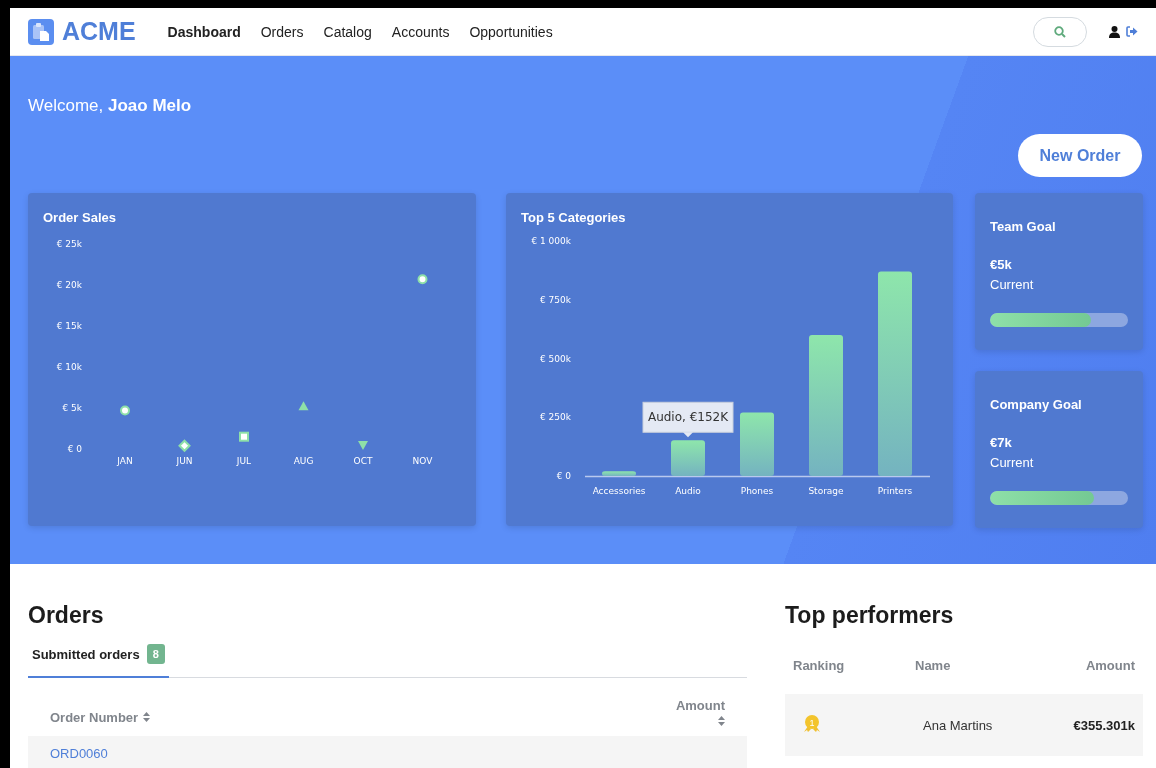  Describe the element at coordinates (422, 461) in the screenshot. I see `axis-category-label: NOV` at that location.